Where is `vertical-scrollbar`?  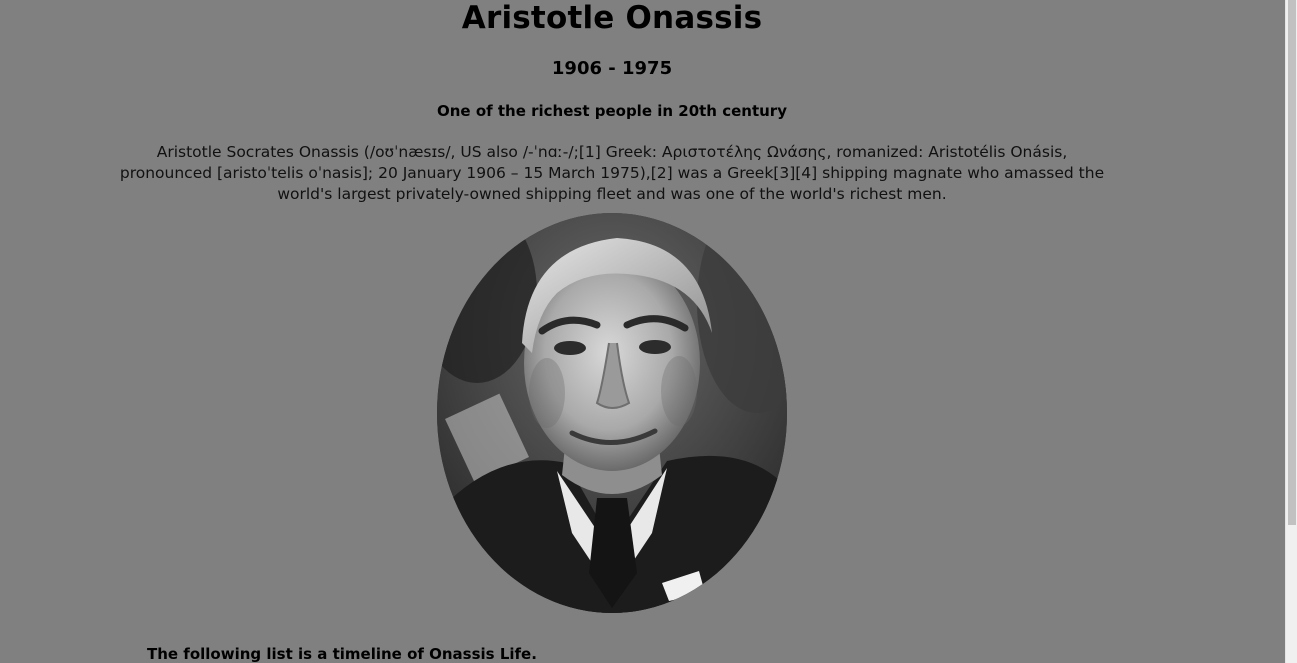
vertical-scrollbar is located at coordinates (1291, 331).